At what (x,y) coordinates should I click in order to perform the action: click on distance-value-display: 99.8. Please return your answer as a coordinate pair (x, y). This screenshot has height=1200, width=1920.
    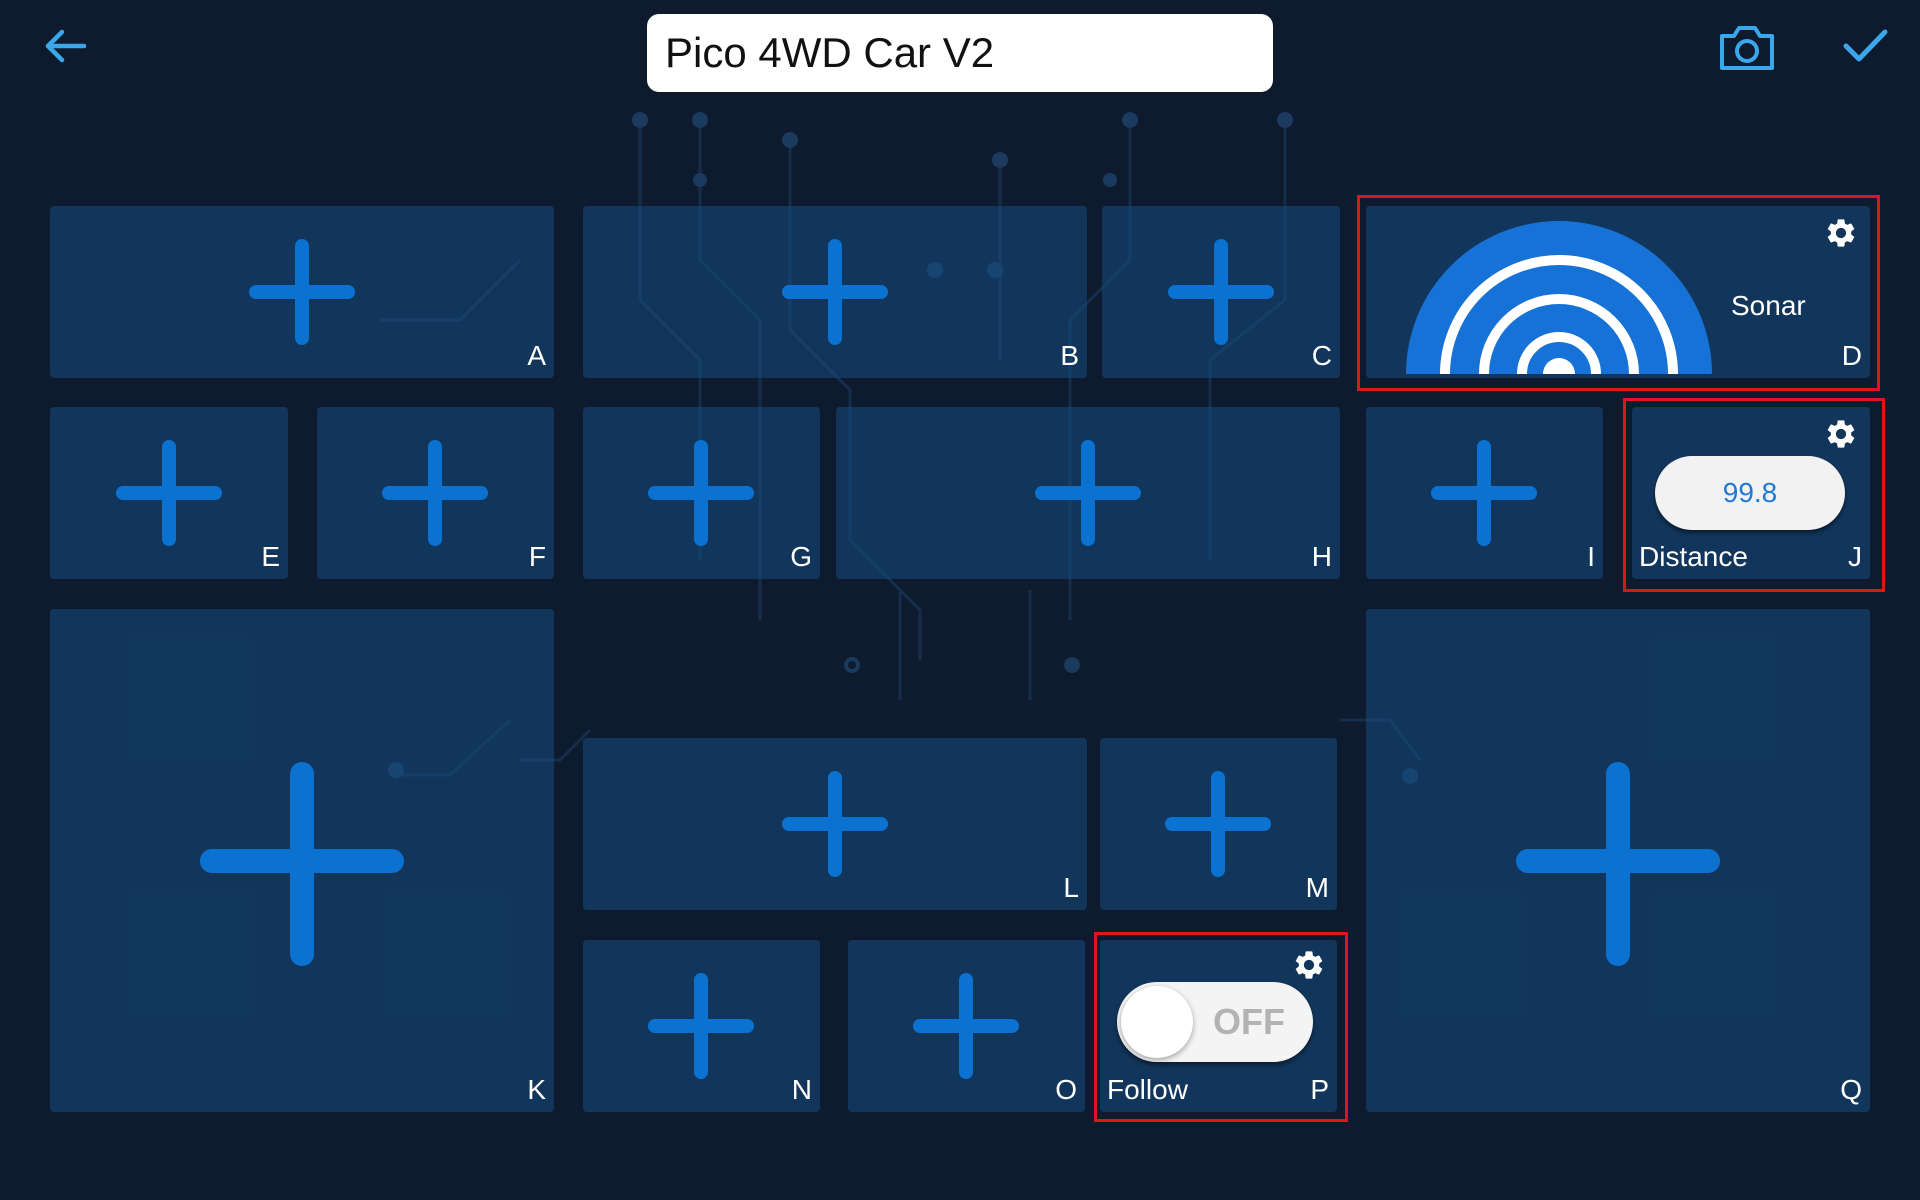
    Looking at the image, I should click on (1750, 493).